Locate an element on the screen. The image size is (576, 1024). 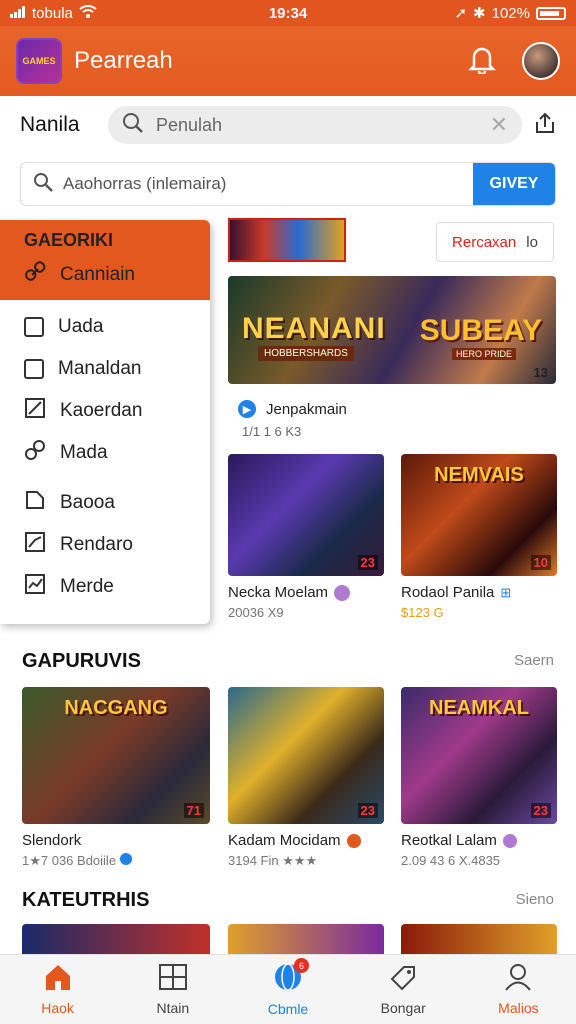
avatar is located at coordinates (541, 61).